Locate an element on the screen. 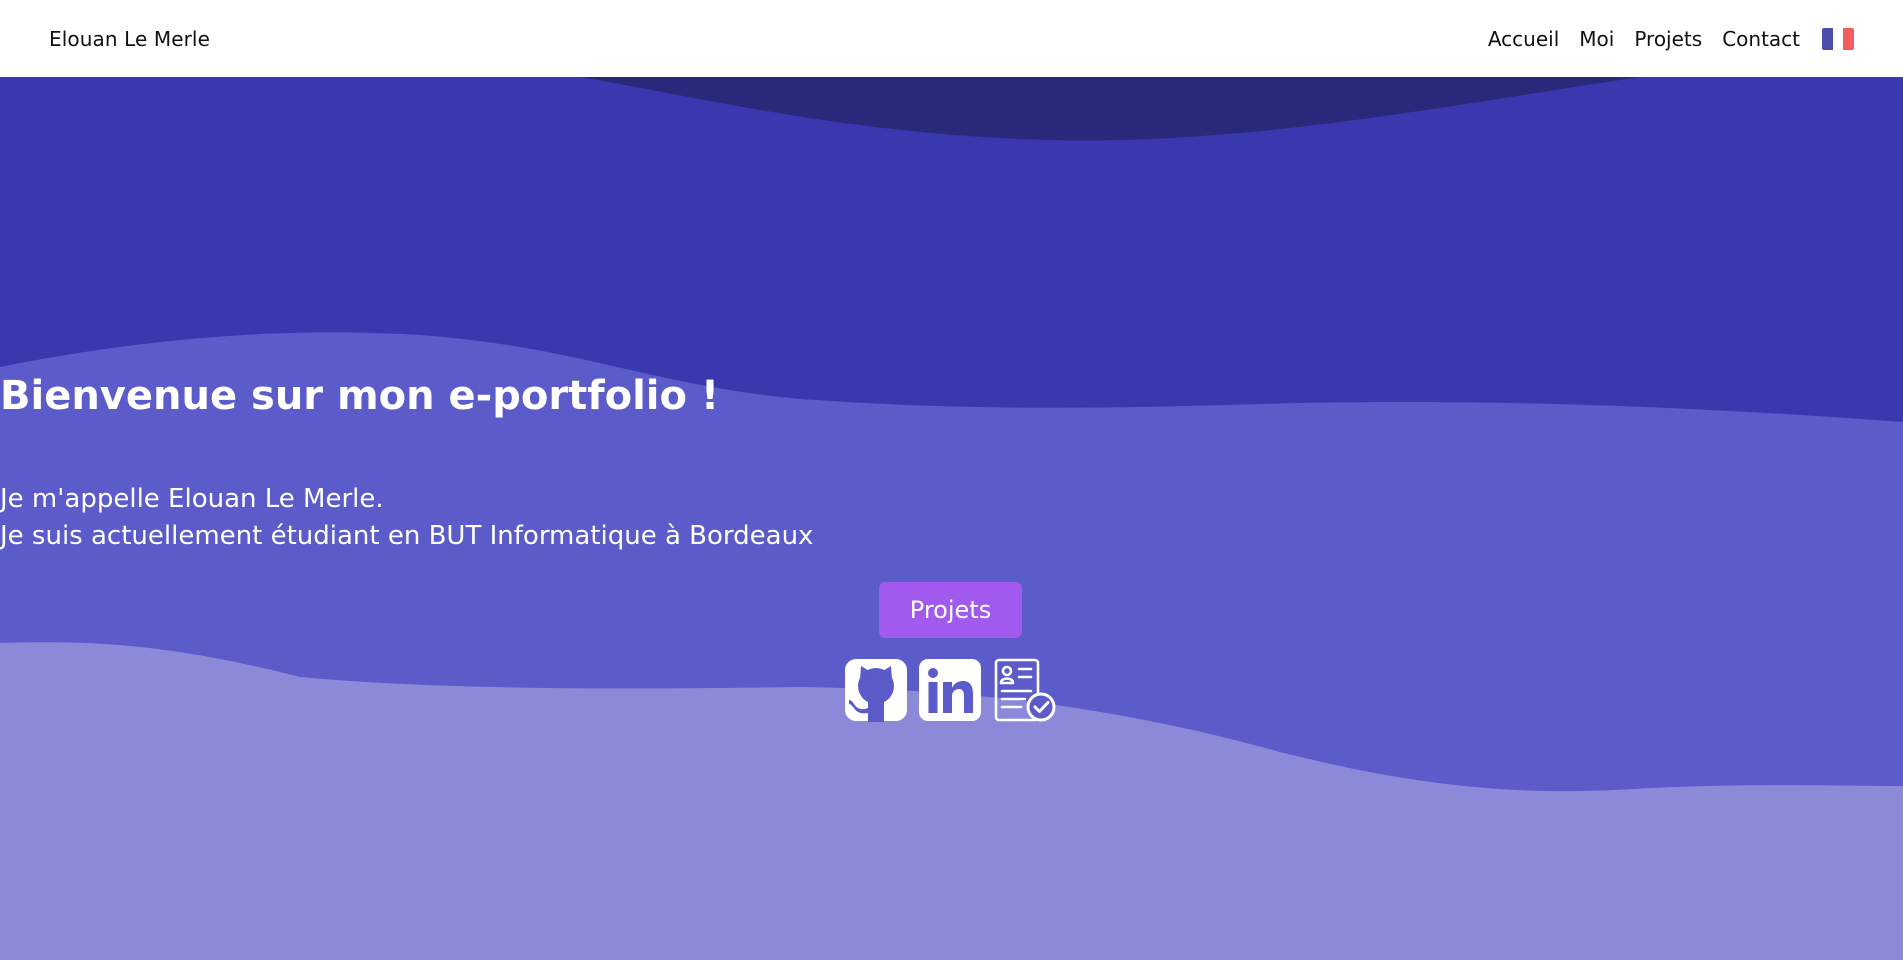  hero-title: Bienvenue sur mon e-portfolio ! is located at coordinates (360, 396).